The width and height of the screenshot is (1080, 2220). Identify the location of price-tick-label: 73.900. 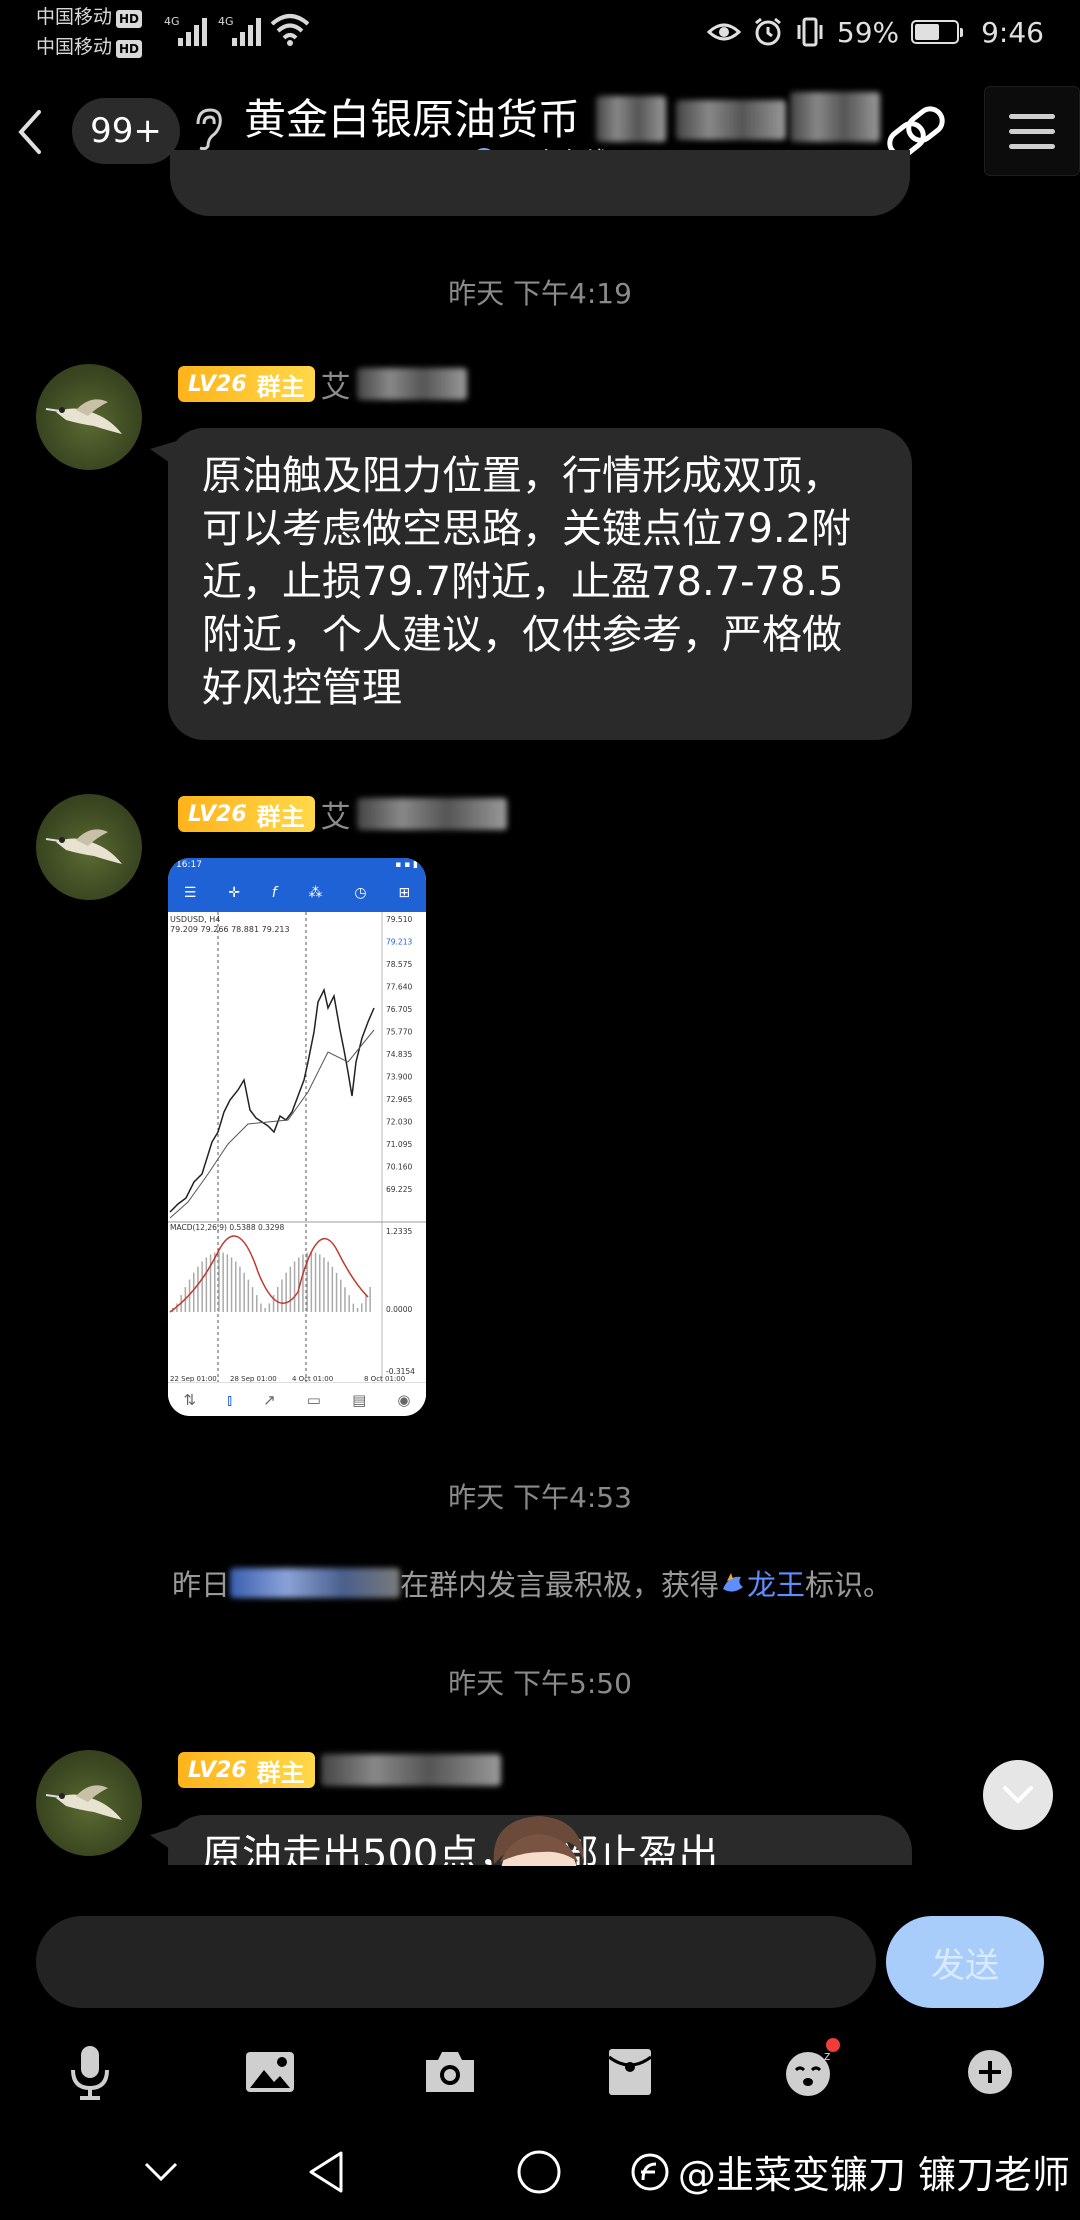
(399, 1077).